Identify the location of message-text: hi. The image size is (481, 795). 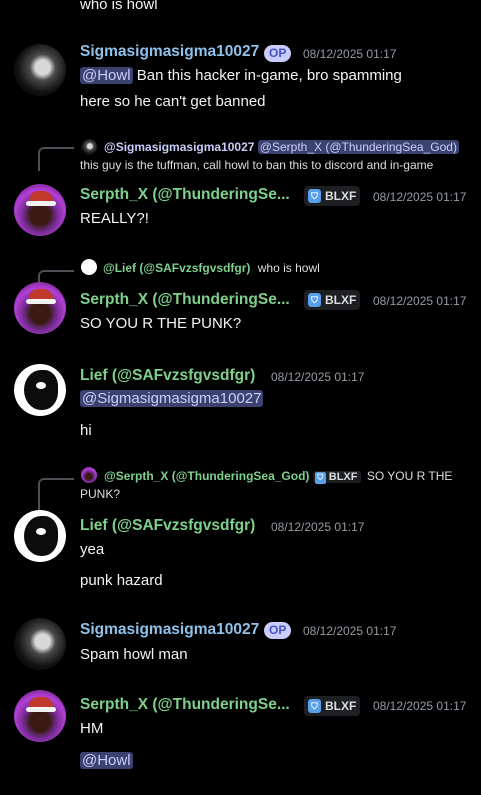
(86, 430).